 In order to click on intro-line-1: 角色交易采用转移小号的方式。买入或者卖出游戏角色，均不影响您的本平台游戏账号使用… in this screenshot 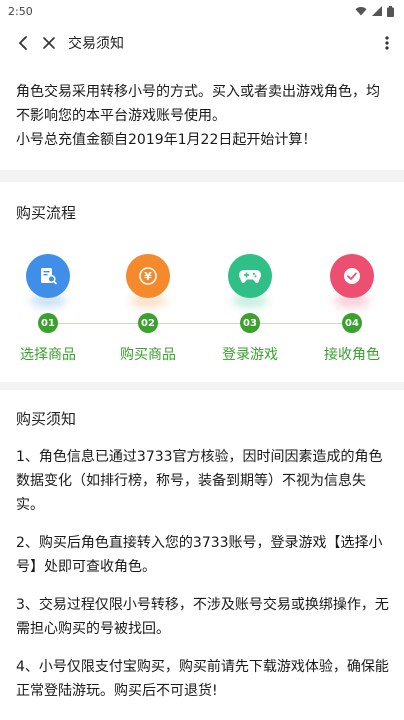, I will do `click(198, 104)`.